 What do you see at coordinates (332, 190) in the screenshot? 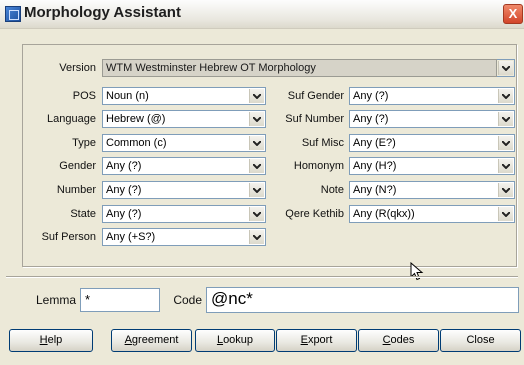
I see `note-label: Note` at bounding box center [332, 190].